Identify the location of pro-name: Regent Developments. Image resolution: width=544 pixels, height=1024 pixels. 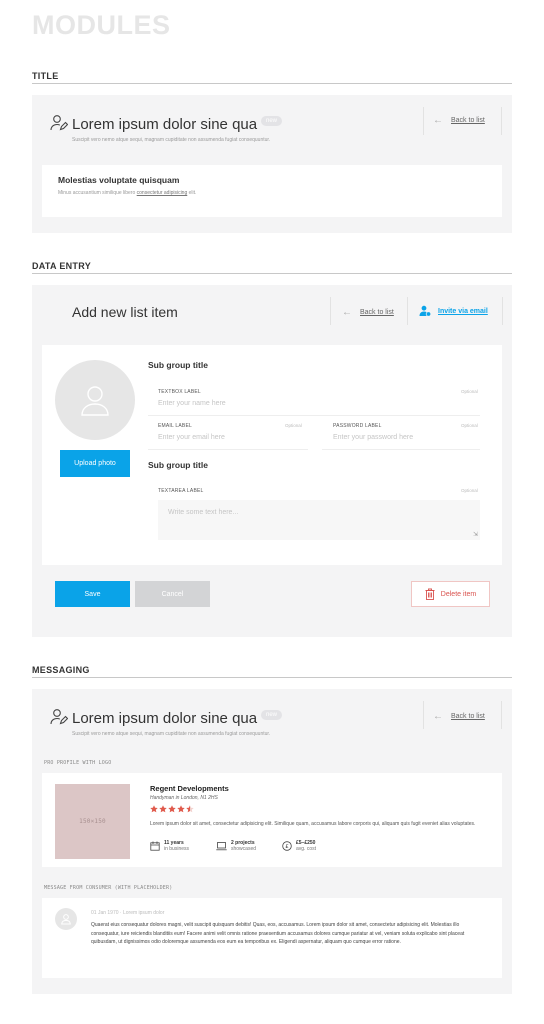
(189, 788).